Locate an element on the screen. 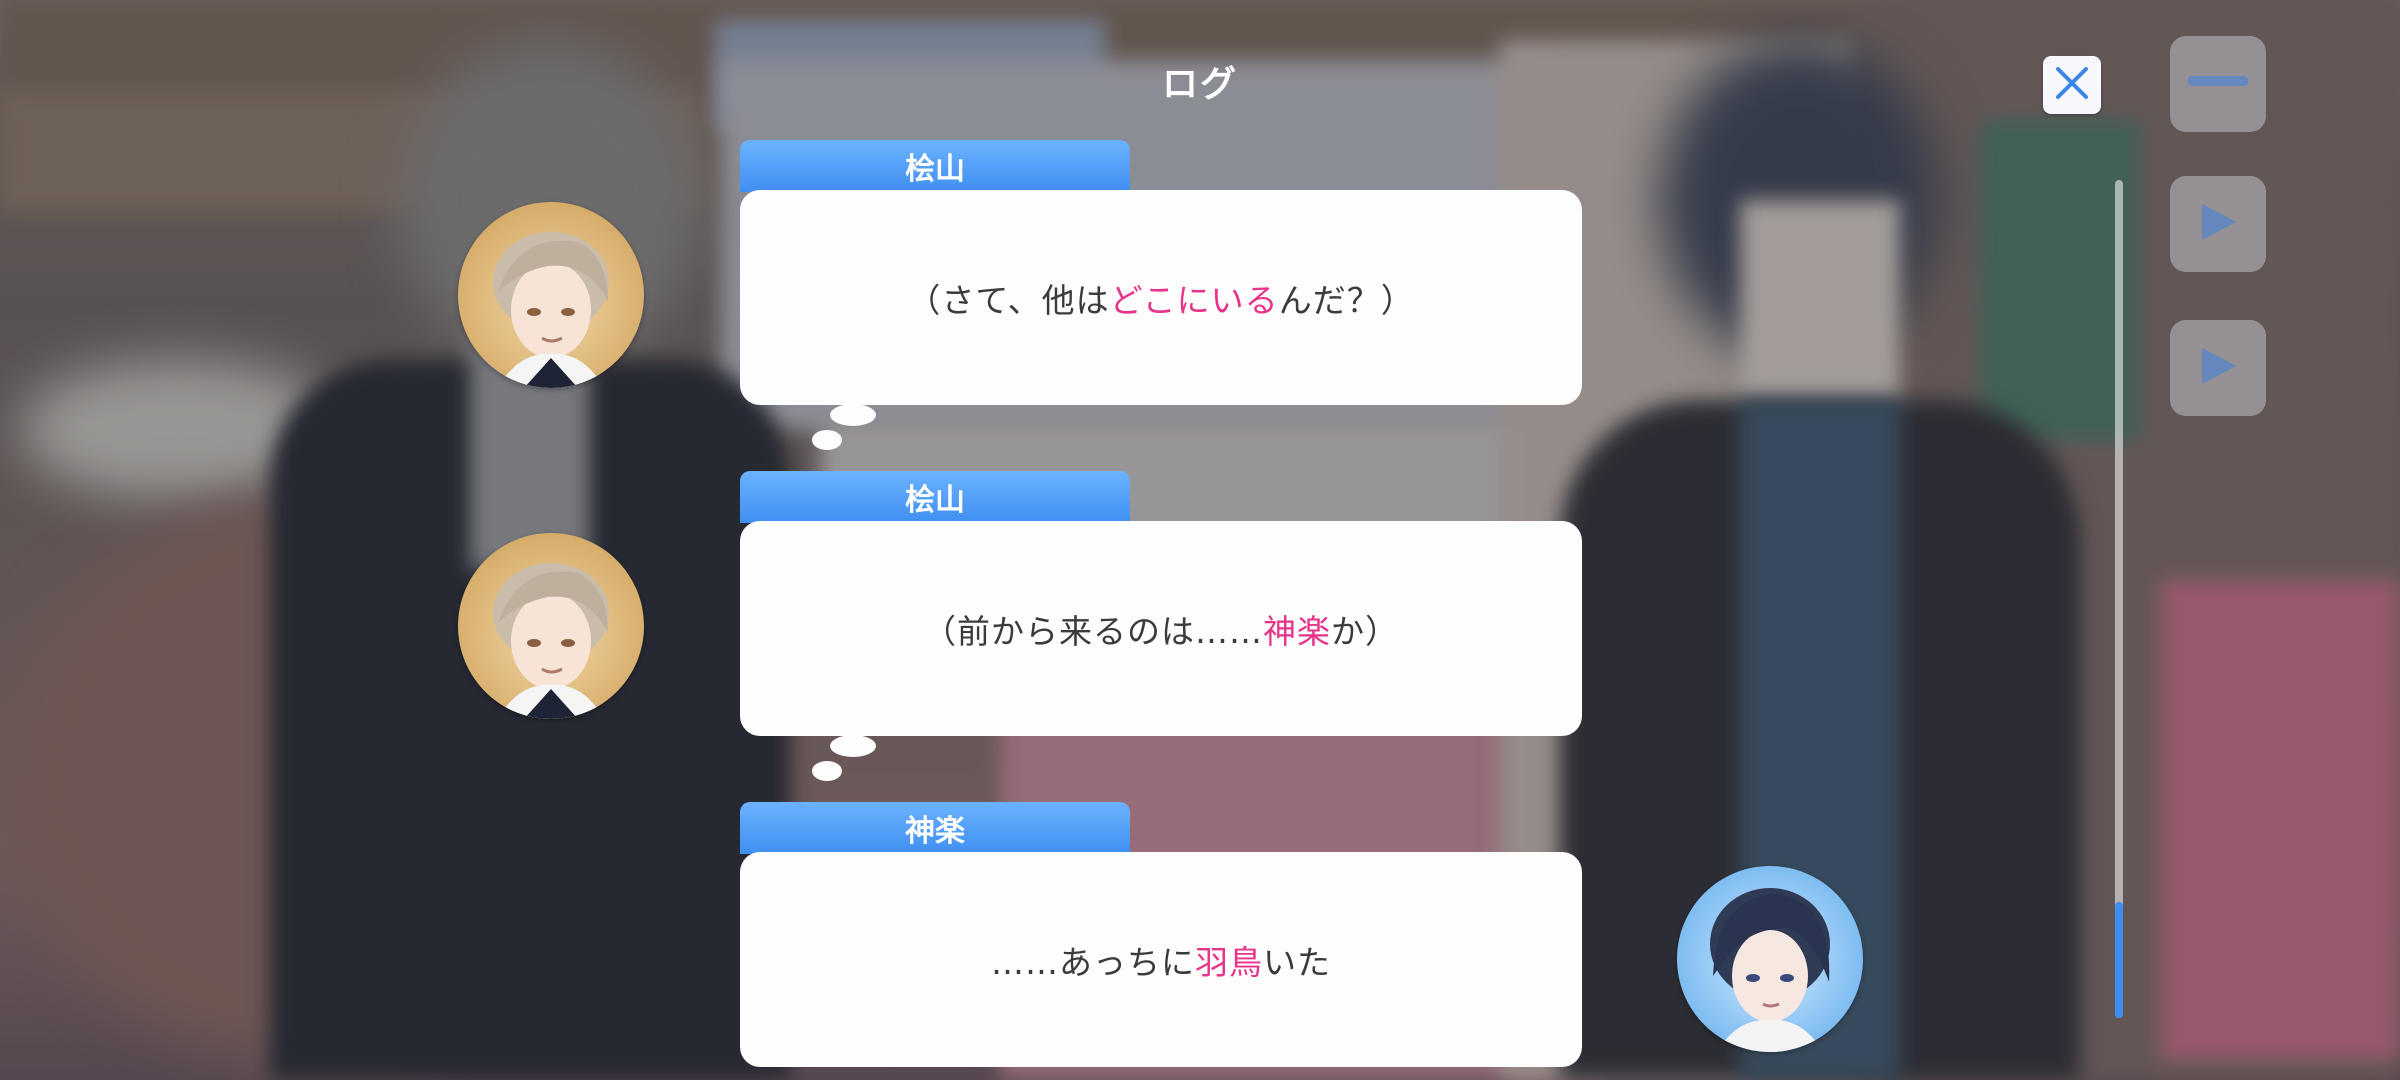 This screenshot has height=1080, width=2400. skip-icon is located at coordinates (2218, 368).